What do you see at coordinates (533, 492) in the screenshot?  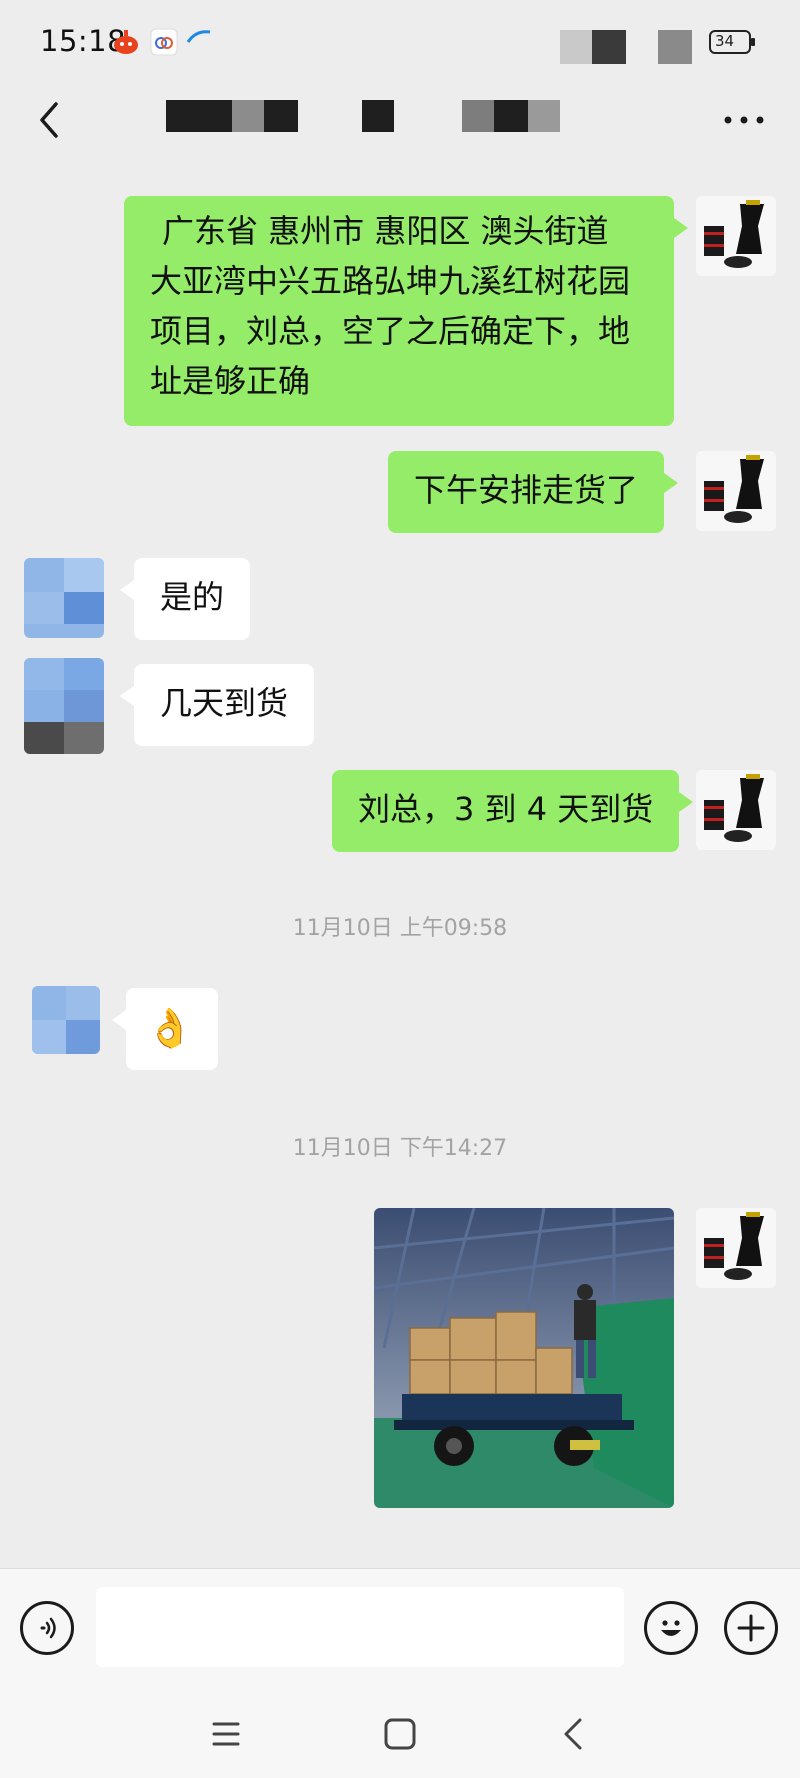 I see `message-bubble-sent: 下午安排走货了` at bounding box center [533, 492].